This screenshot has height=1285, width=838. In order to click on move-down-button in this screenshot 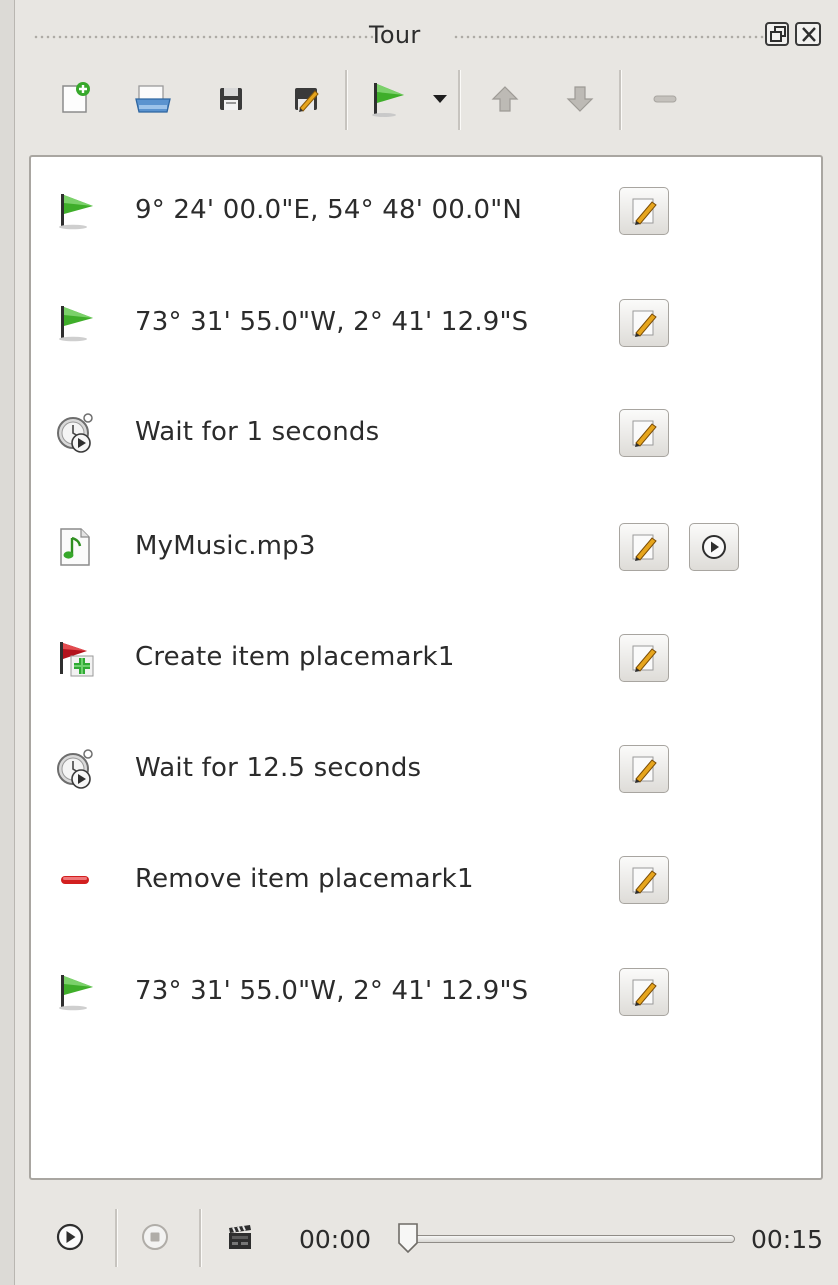, I will do `click(580, 99)`.